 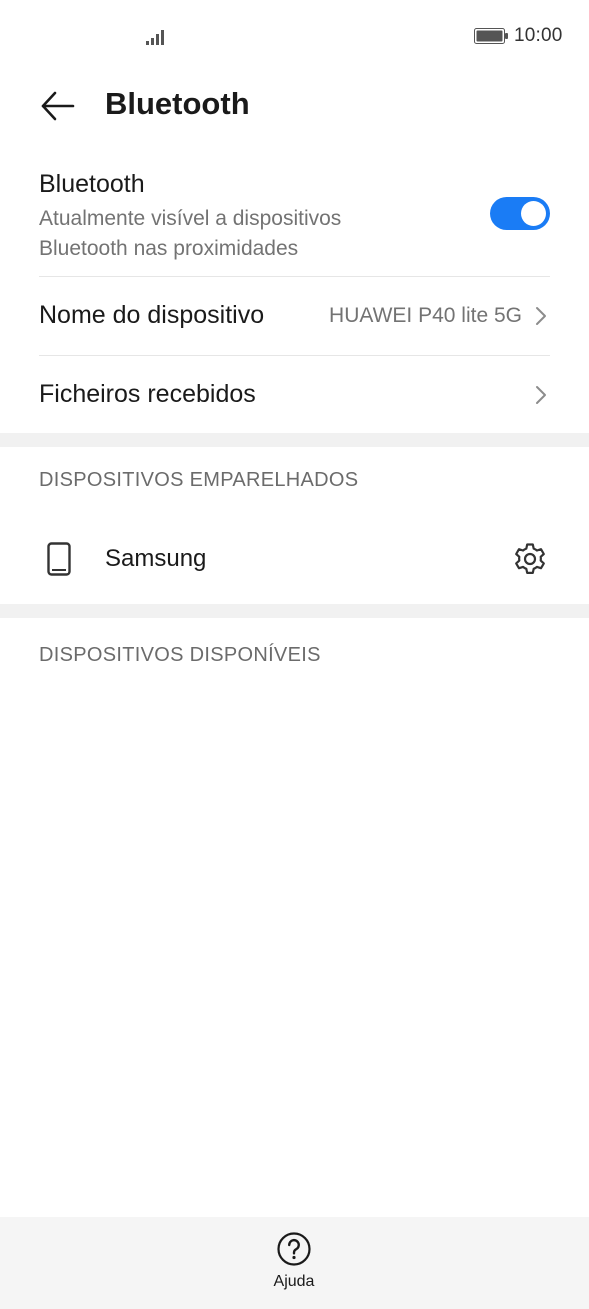 I want to click on help-icon, so click(x=294, y=1249).